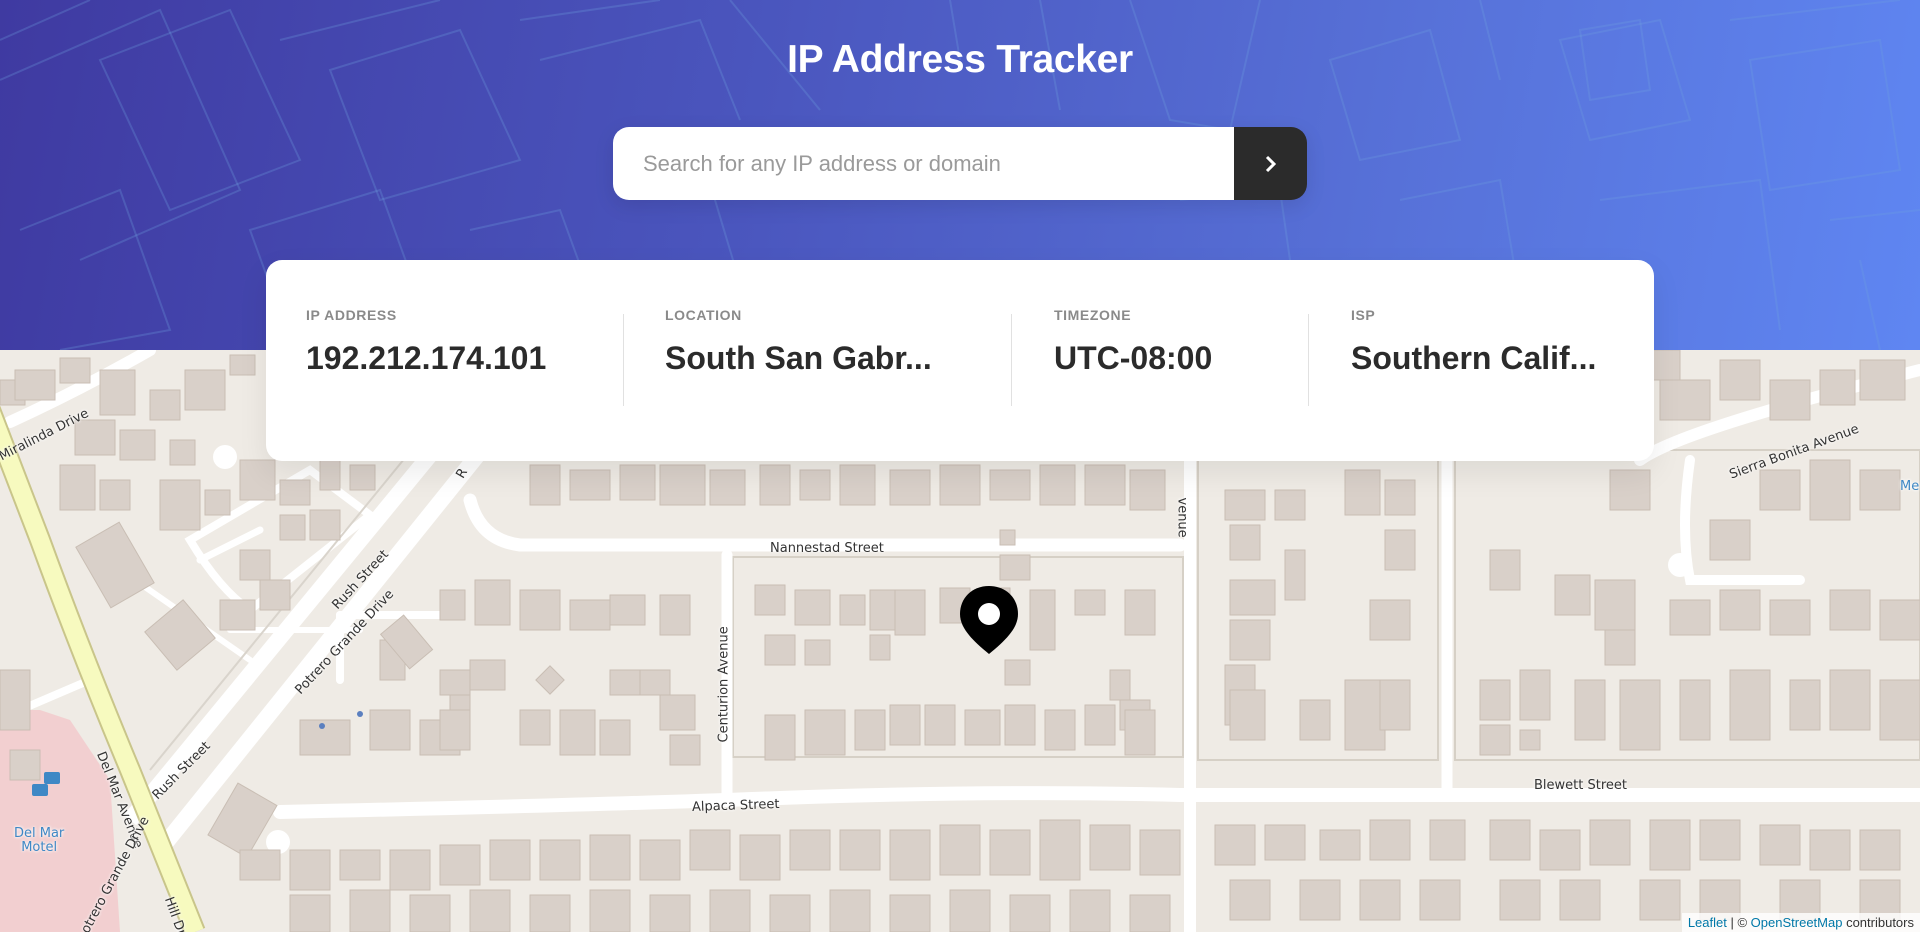 This screenshot has width=1920, height=932. What do you see at coordinates (960, 59) in the screenshot?
I see `page-title: IP Address Tracker` at bounding box center [960, 59].